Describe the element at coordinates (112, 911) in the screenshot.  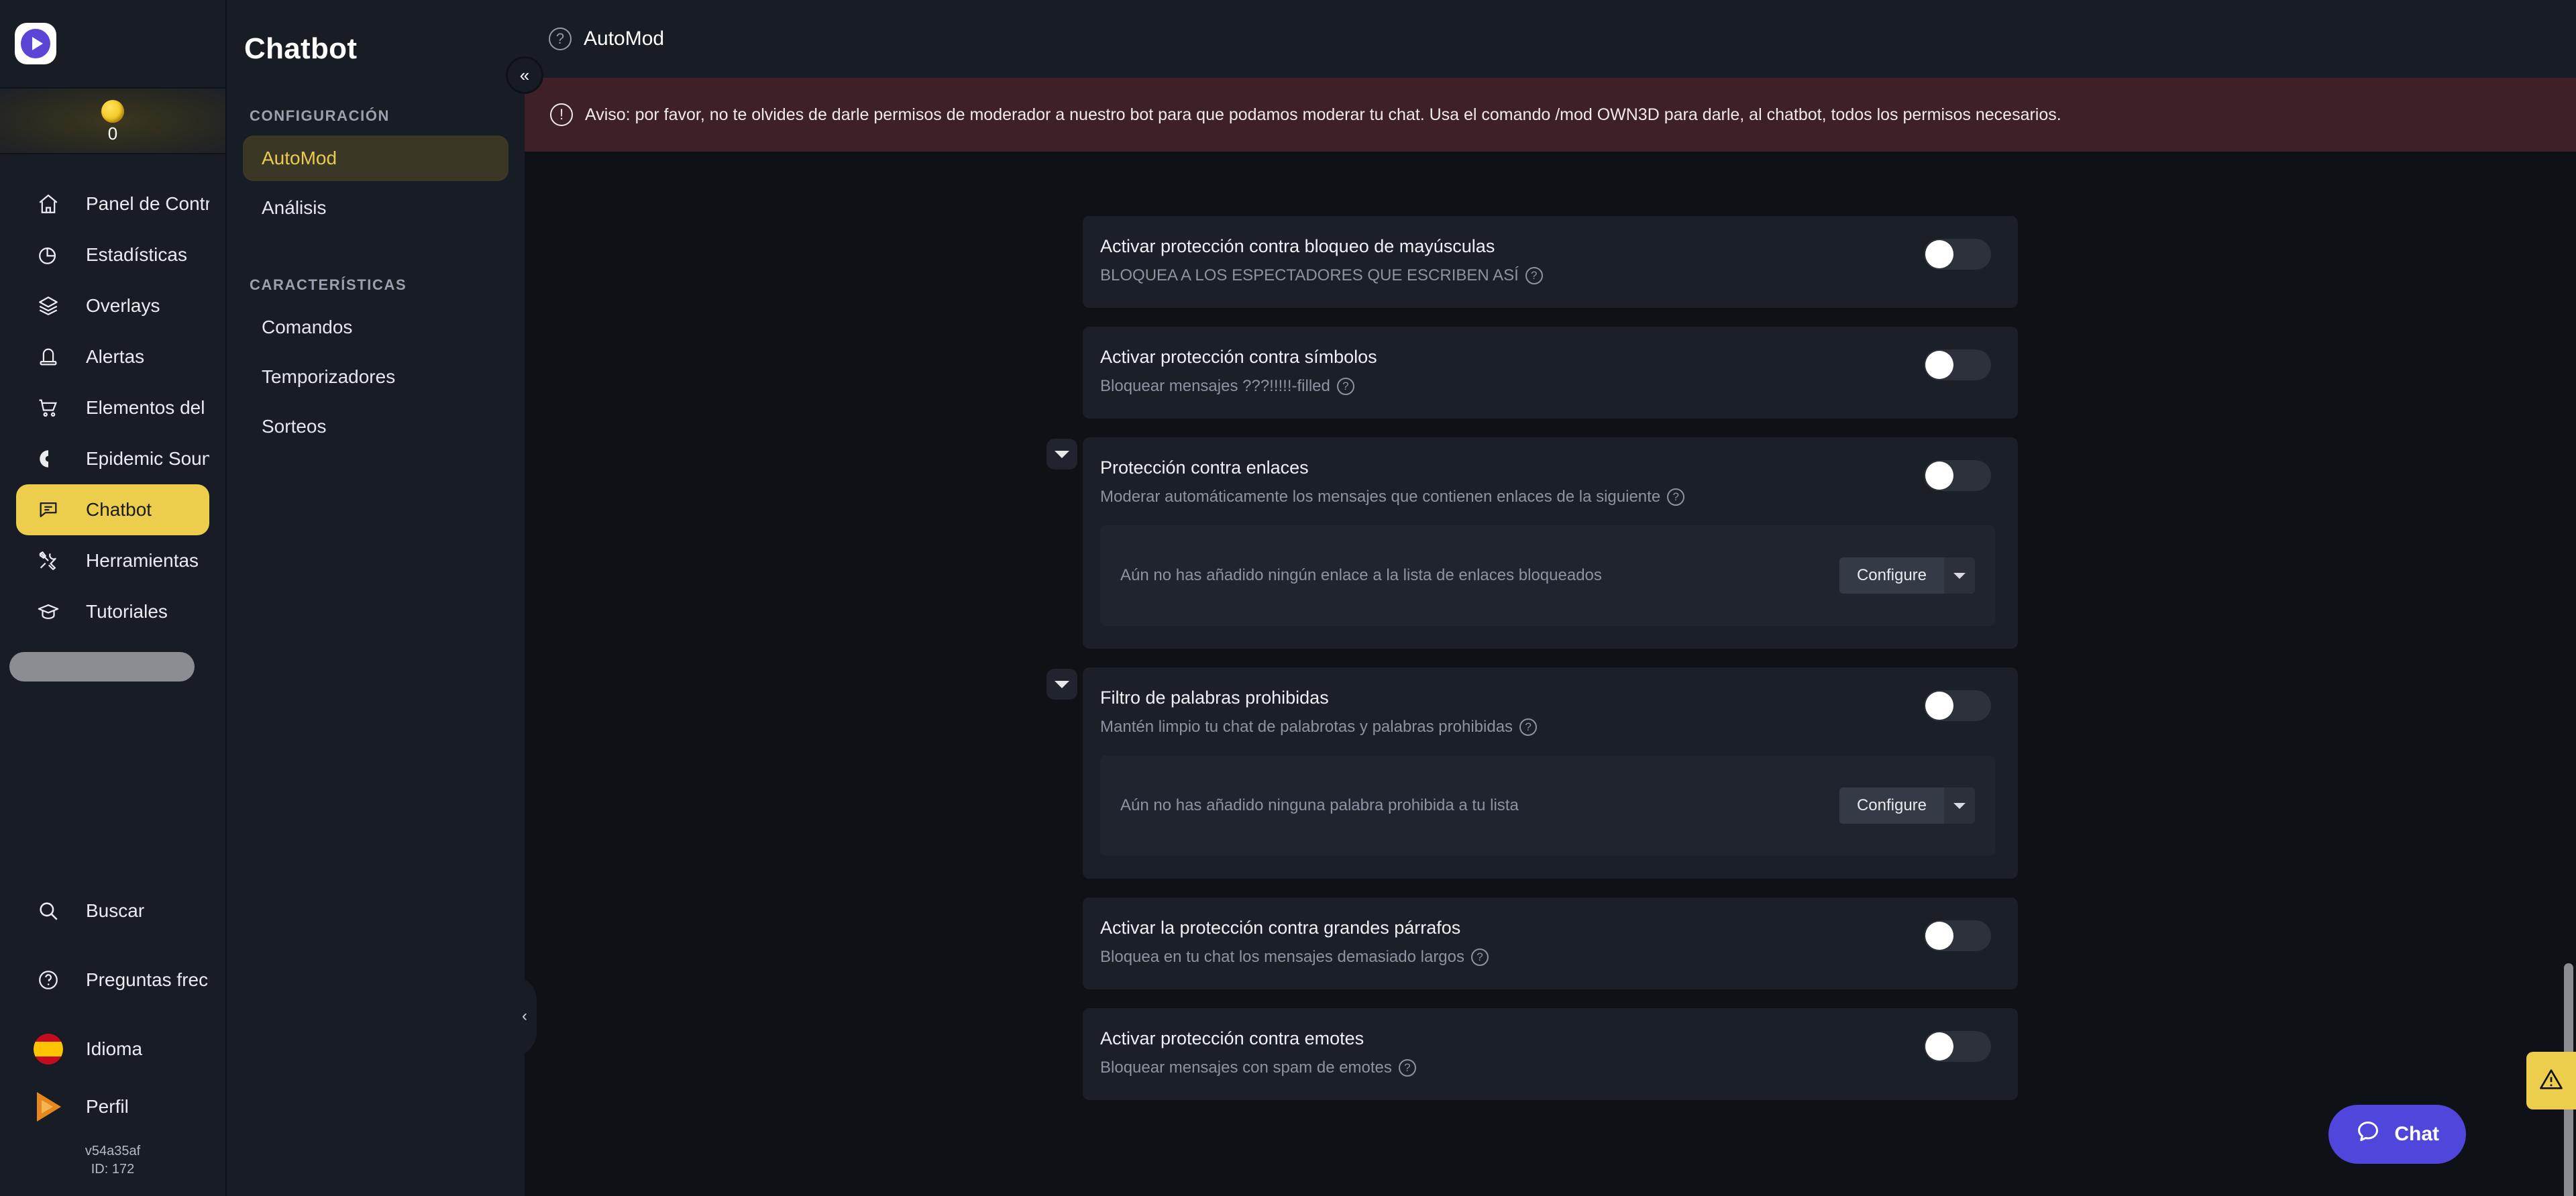
I see `search-button: Buscar` at that location.